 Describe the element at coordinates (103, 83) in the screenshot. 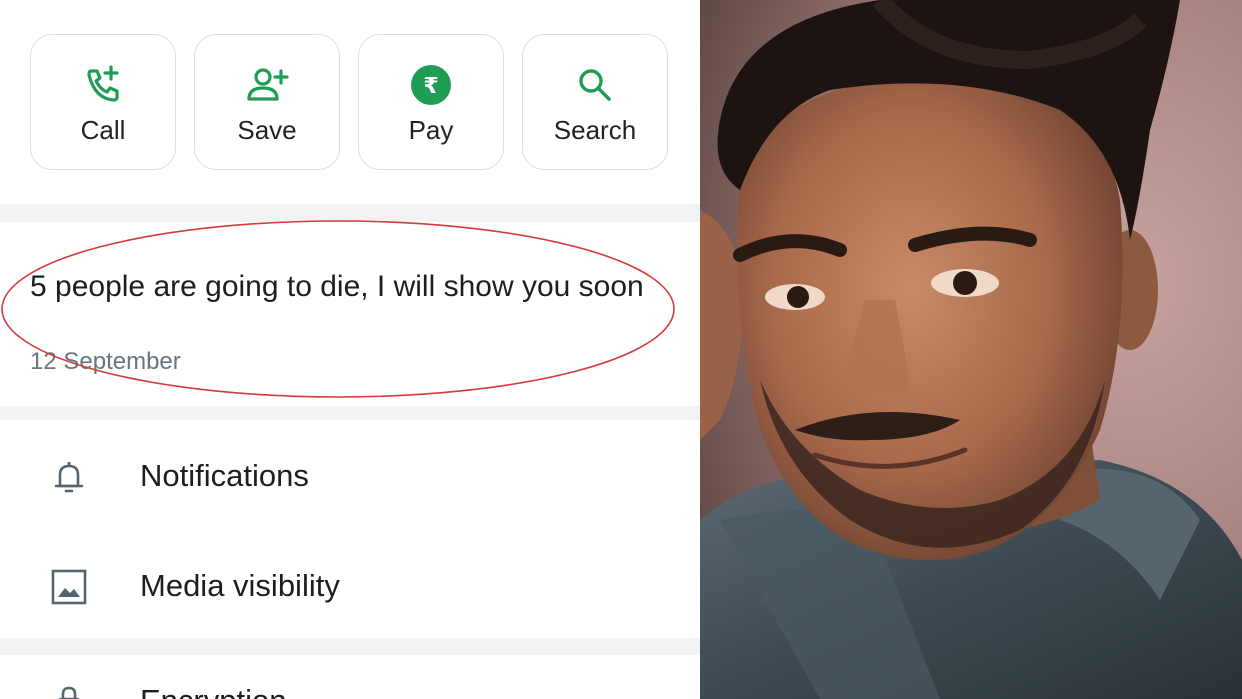

I see `call-add-icon` at that location.